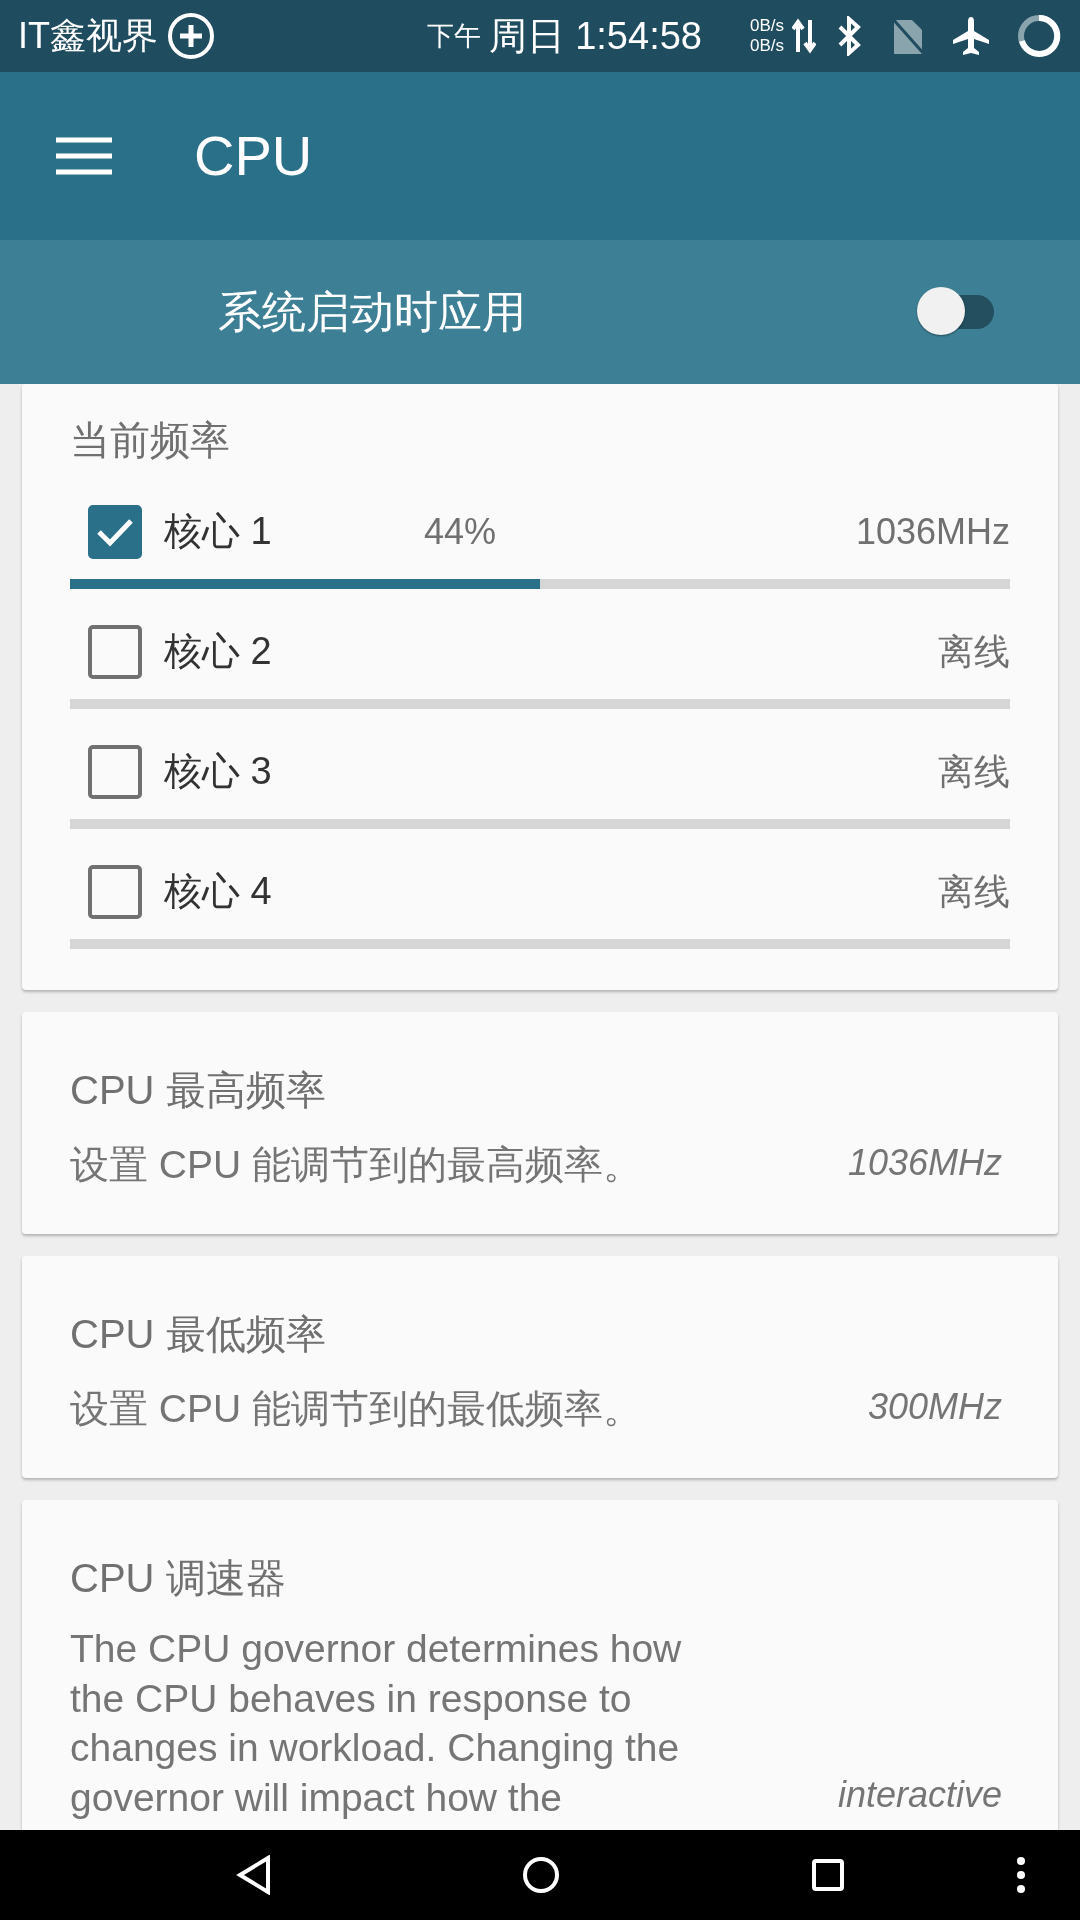 The width and height of the screenshot is (1080, 1920). Describe the element at coordinates (150, 440) in the screenshot. I see `section-title: 当前频率` at that location.